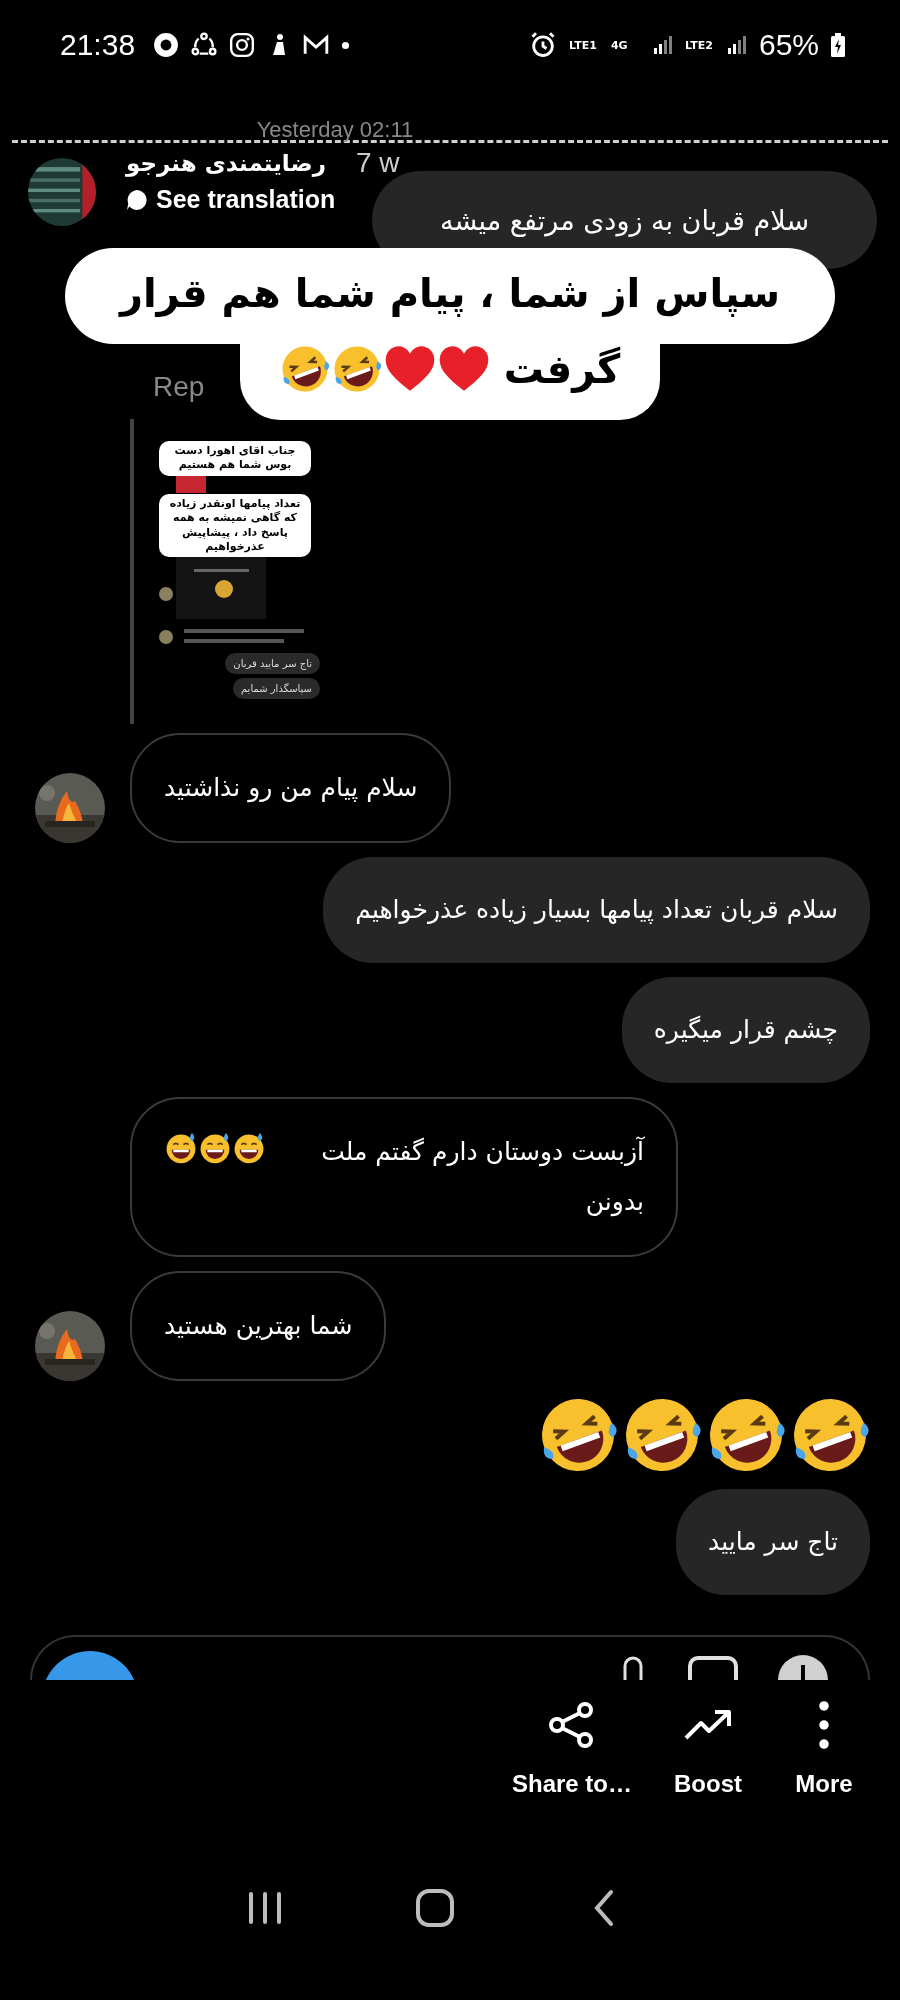 The height and width of the screenshot is (2000, 900). I want to click on share-circle-icon, so click(204, 45).